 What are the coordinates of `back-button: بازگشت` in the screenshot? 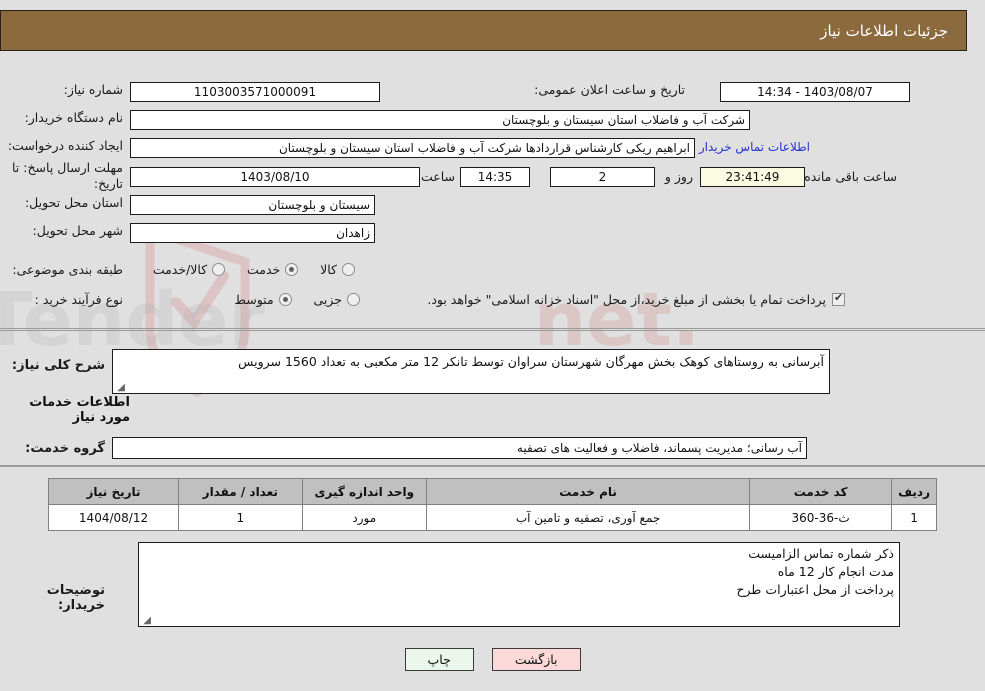 It's located at (536, 659).